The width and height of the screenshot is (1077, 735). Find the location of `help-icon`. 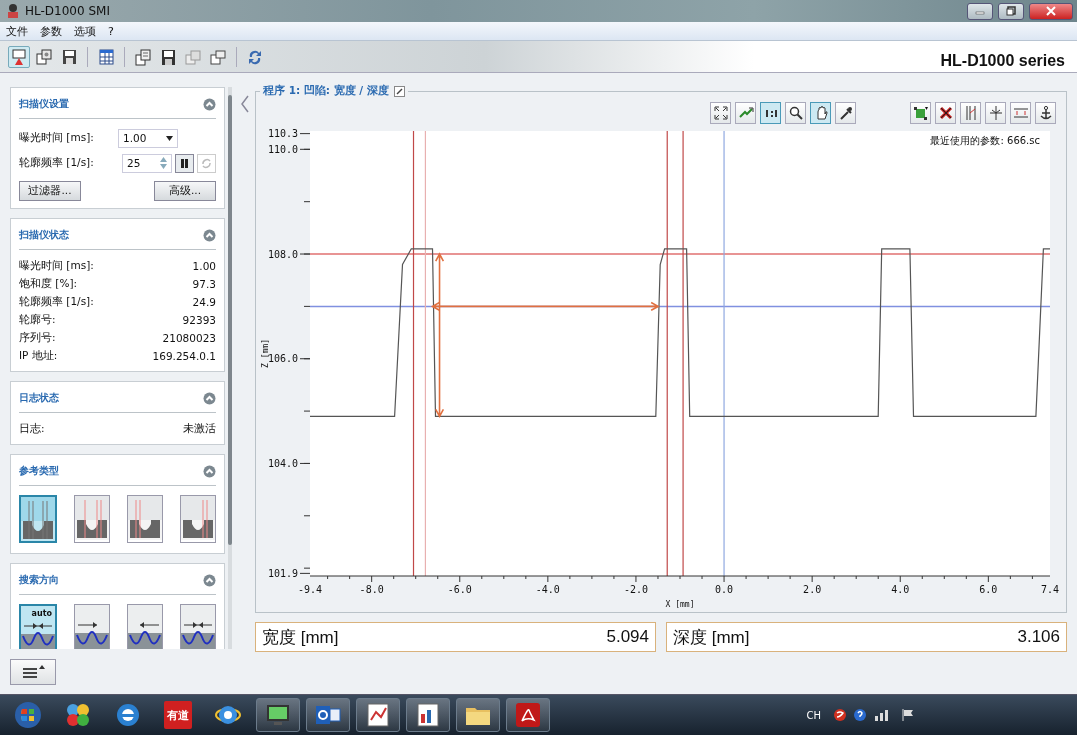

help-icon is located at coordinates (860, 715).